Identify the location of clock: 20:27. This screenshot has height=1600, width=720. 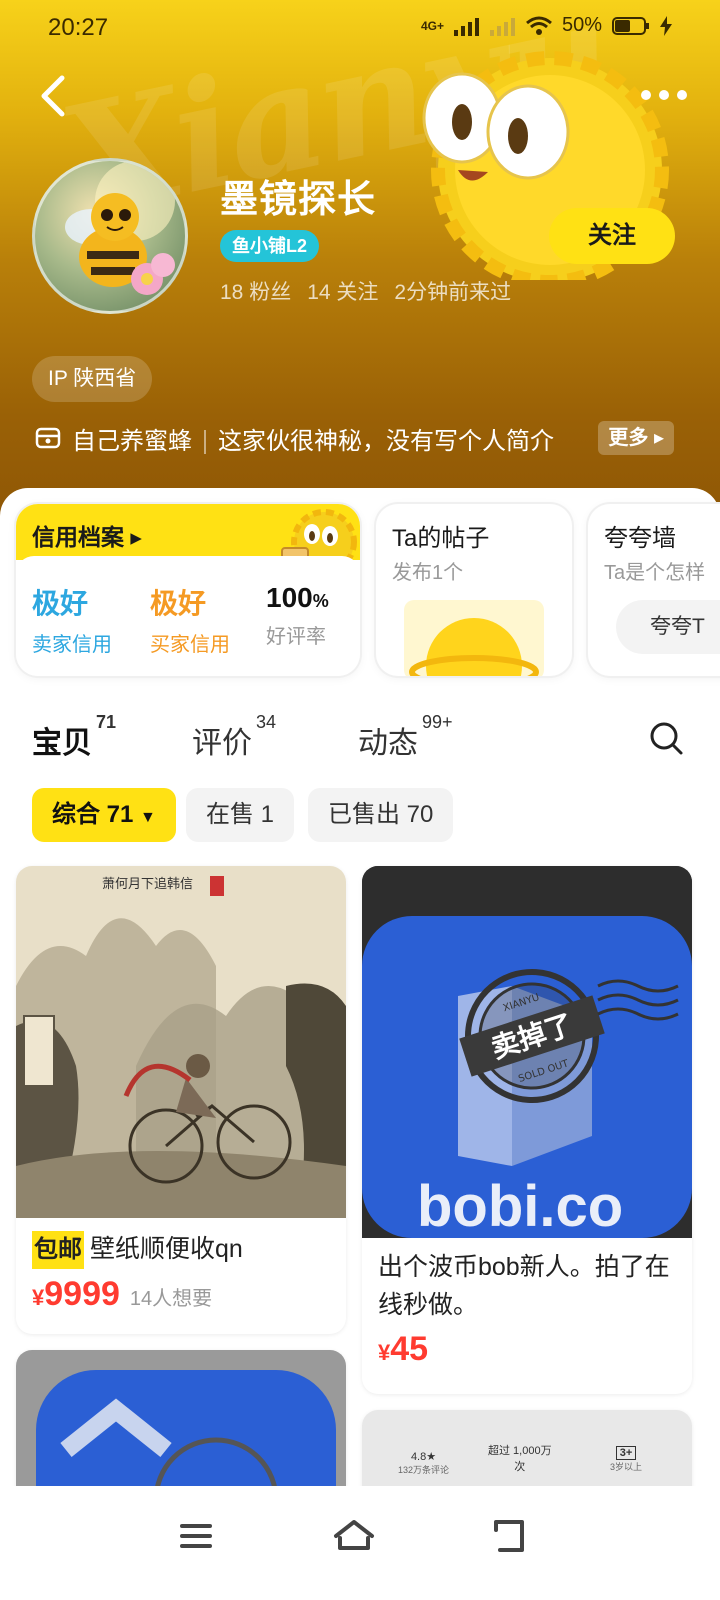
(78, 27).